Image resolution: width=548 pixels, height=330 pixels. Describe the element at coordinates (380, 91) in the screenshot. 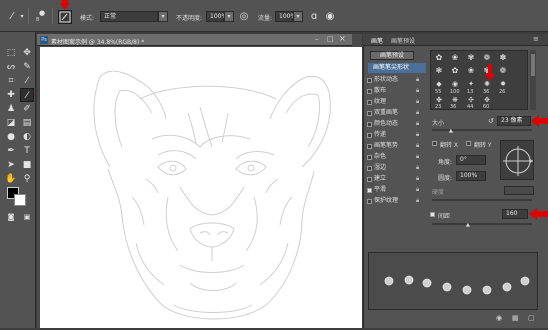

I see `list-item-scattering: 散布` at that location.